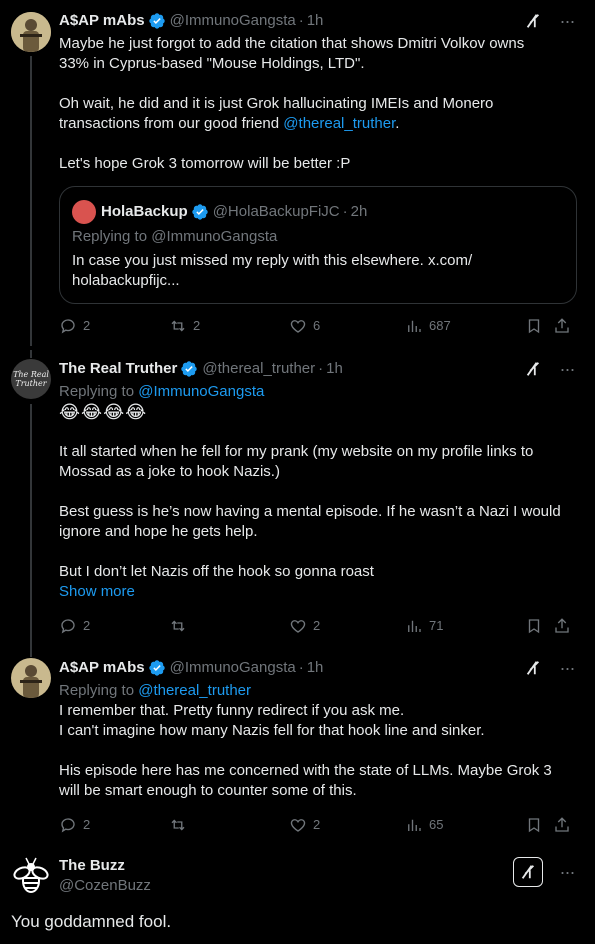 This screenshot has height=944, width=595. Describe the element at coordinates (318, 866) in the screenshot. I see `display-name: The Buzz` at that location.